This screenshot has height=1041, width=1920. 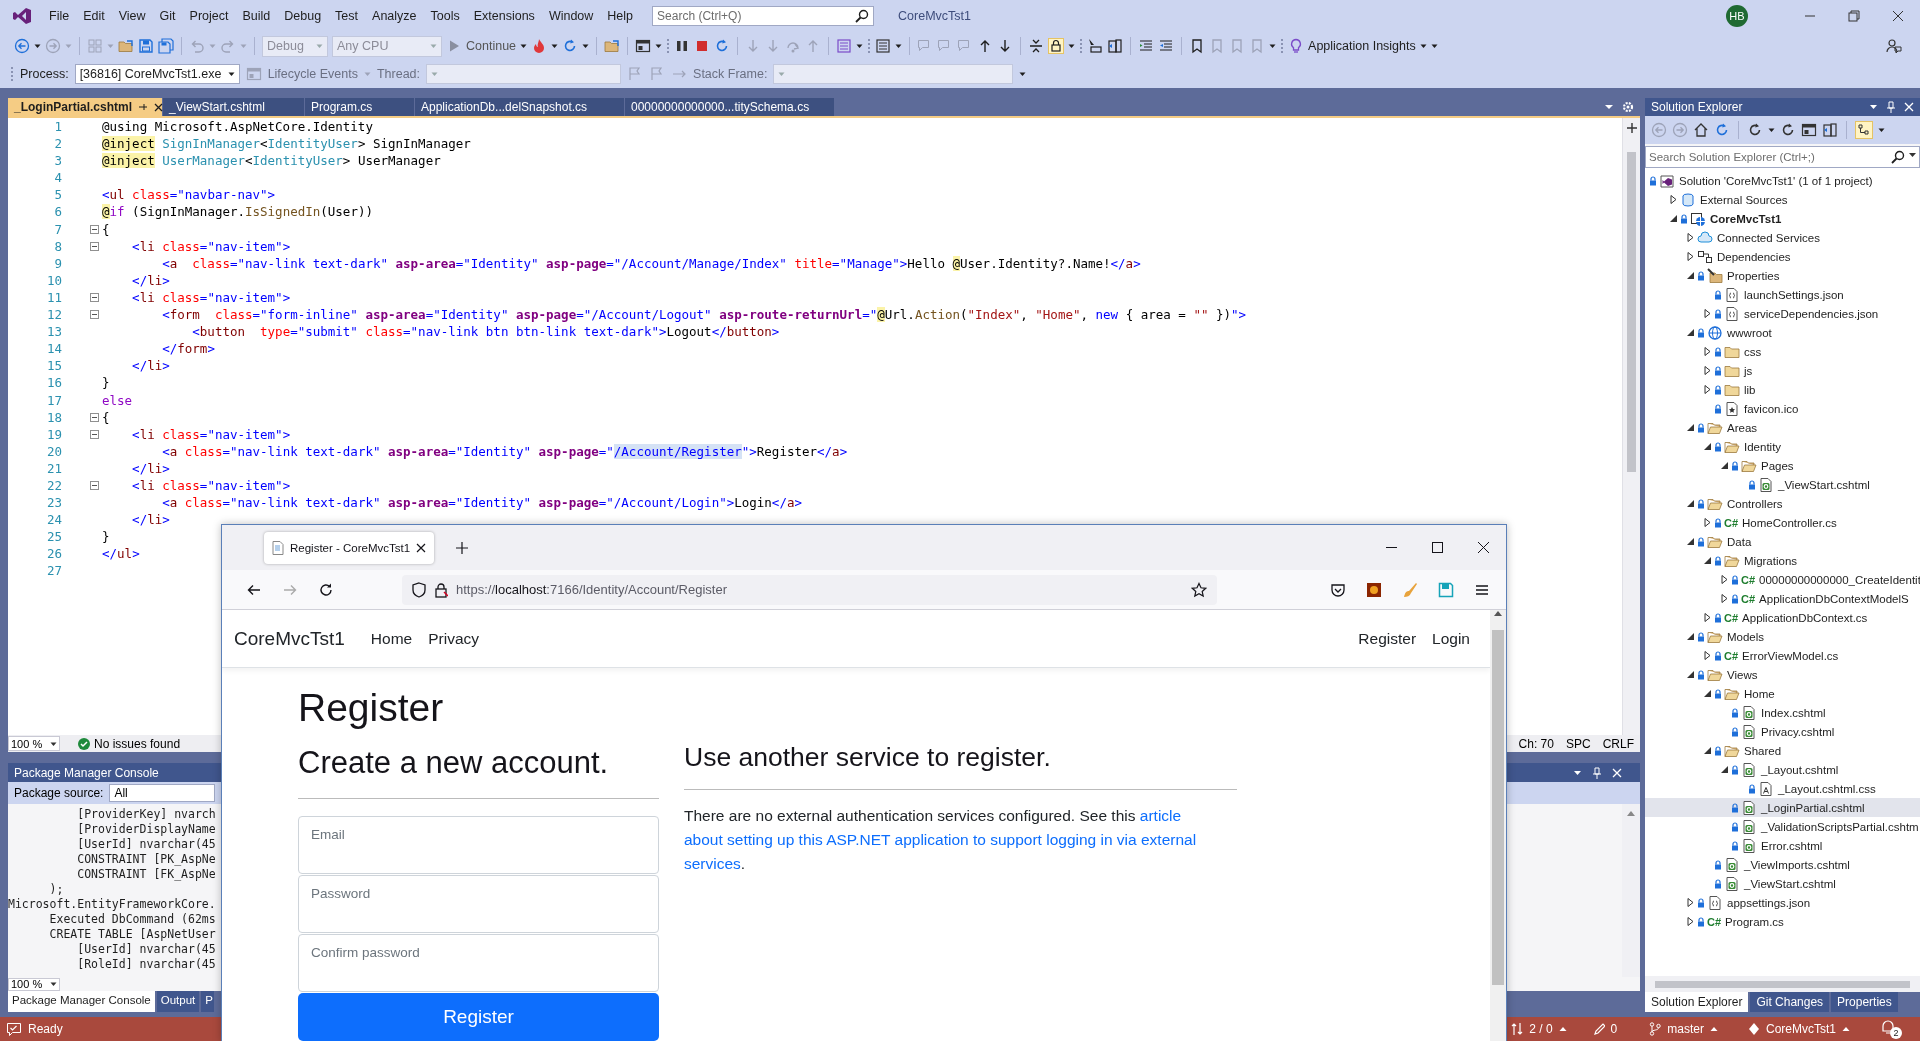 I want to click on menu-item: Edit, so click(x=94, y=16).